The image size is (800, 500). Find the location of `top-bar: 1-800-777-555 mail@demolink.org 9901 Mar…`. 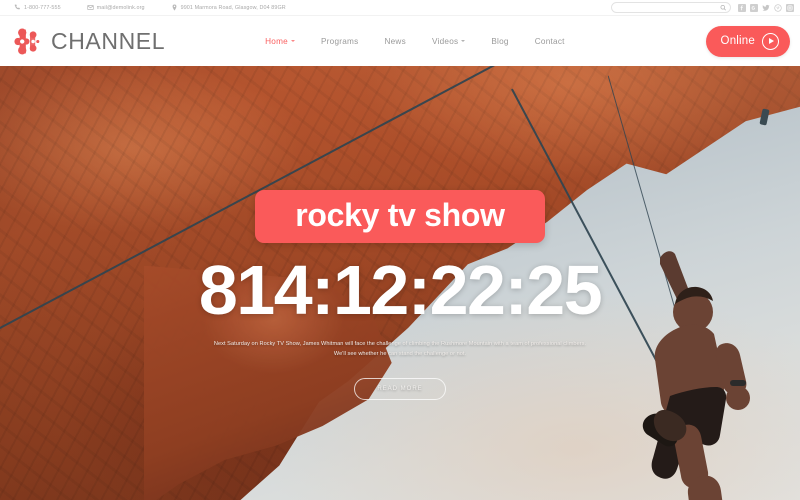

top-bar: 1-800-777-555 mail@demolink.org 9901 Mar… is located at coordinates (400, 8).